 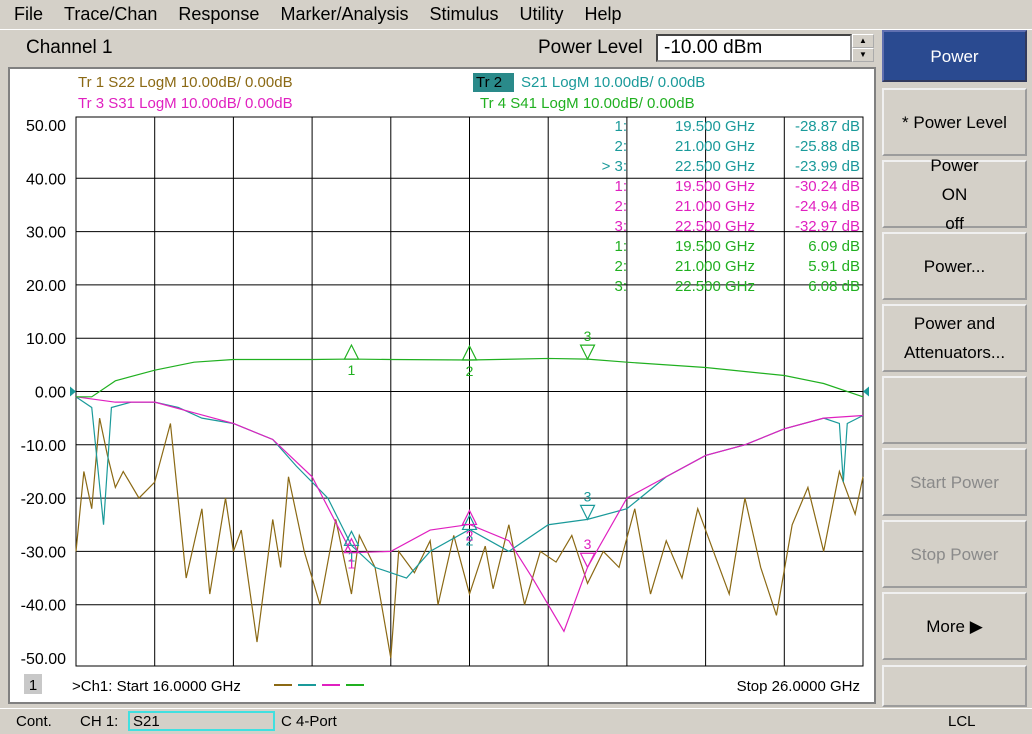 I want to click on reference-left-icon, so click(x=73, y=391).